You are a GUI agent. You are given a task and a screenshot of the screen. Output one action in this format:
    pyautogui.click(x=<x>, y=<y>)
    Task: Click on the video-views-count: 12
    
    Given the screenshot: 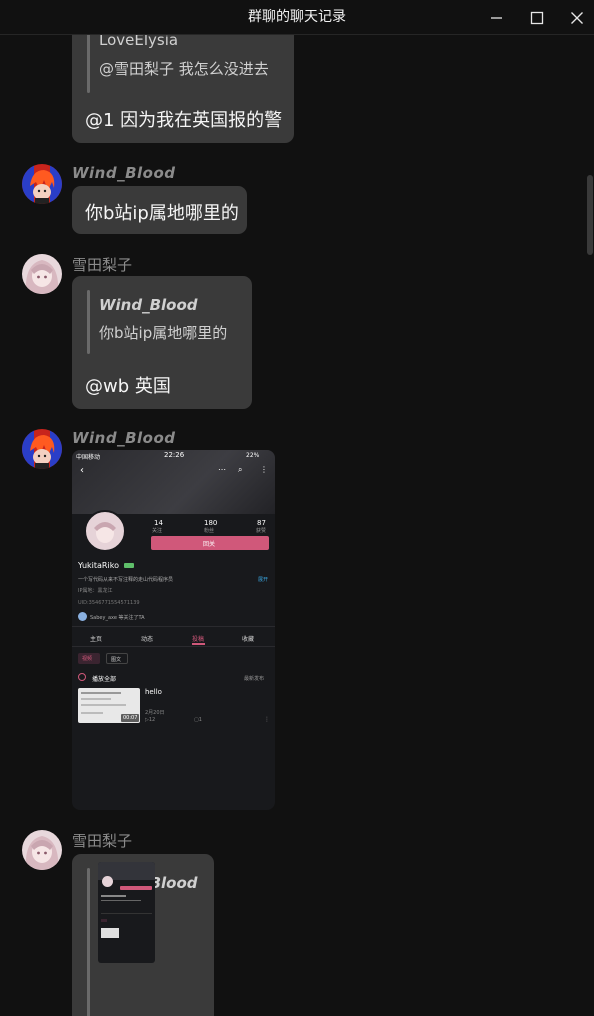 What is the action you would take?
    pyautogui.click(x=152, y=720)
    